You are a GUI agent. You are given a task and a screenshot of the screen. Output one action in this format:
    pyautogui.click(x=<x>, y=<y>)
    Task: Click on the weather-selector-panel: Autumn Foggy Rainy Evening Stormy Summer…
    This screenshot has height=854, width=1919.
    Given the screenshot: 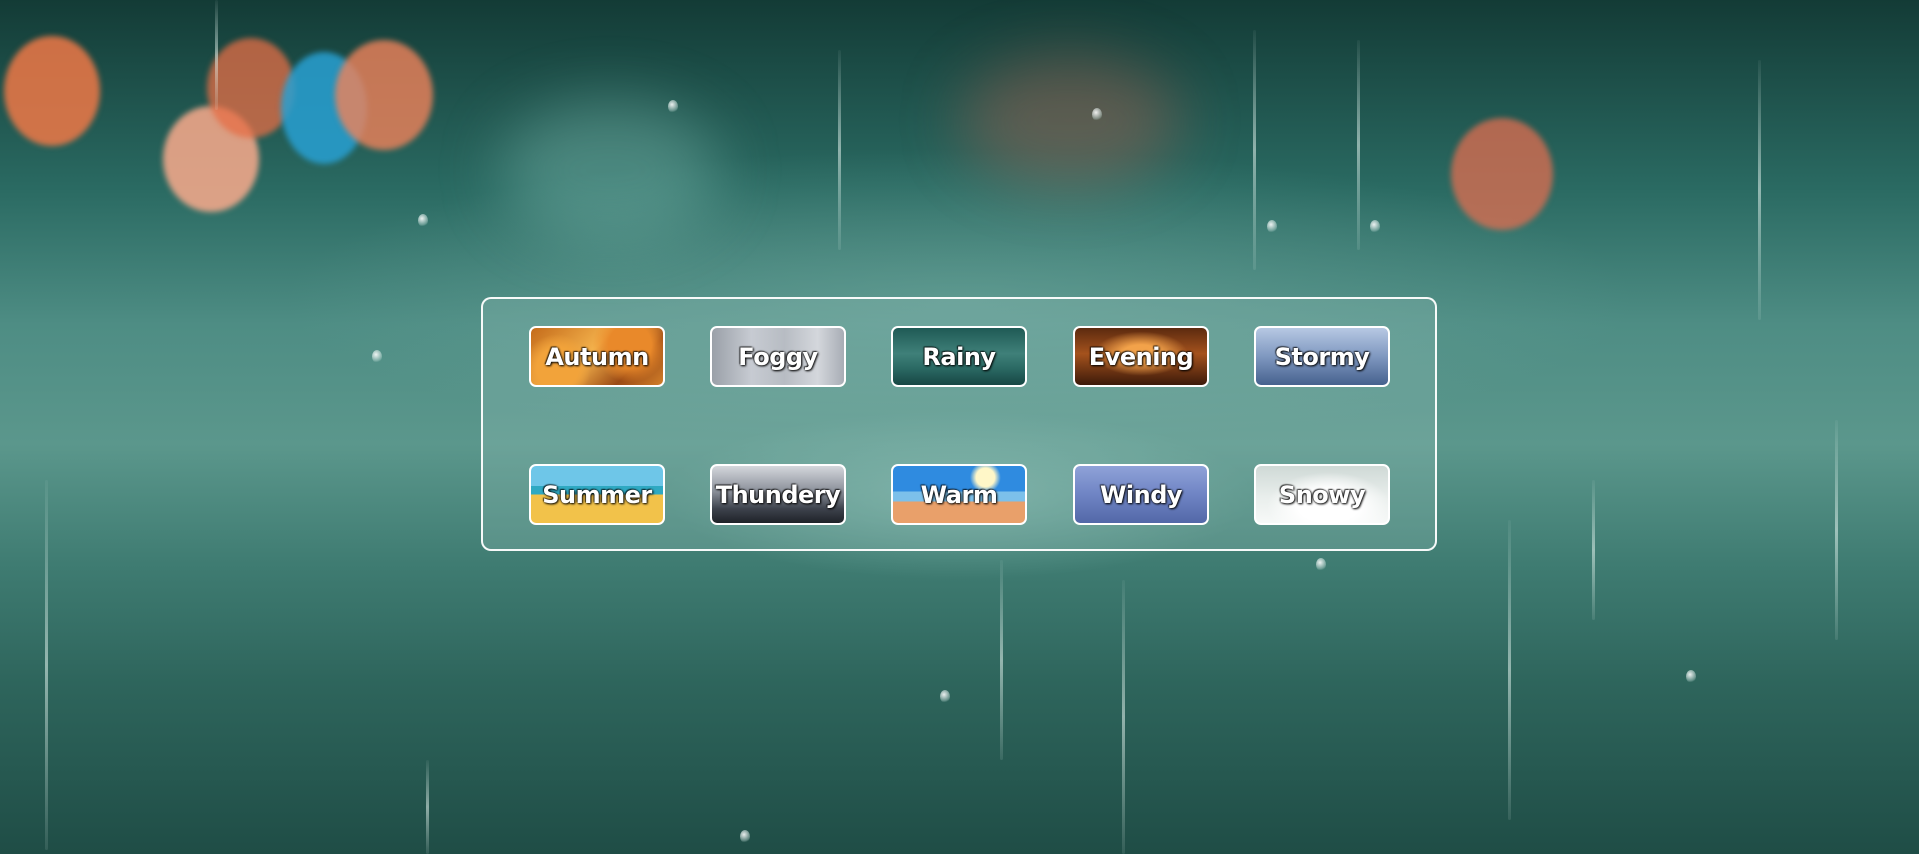 What is the action you would take?
    pyautogui.click(x=959, y=424)
    